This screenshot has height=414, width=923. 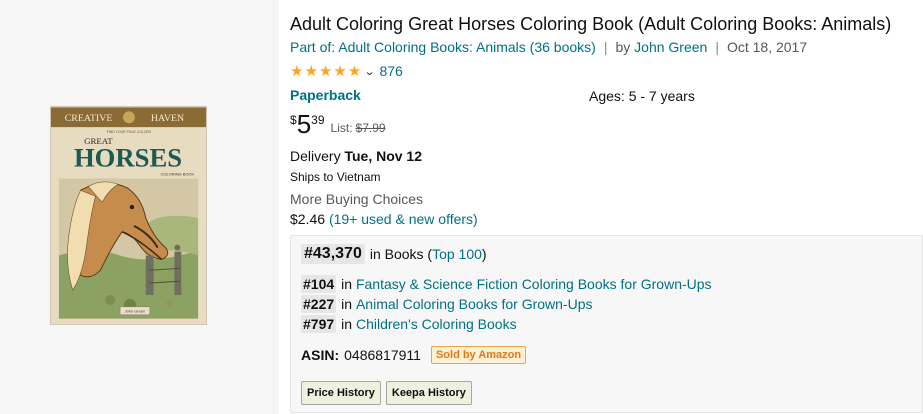 I want to click on price-currency: $, so click(x=293, y=120).